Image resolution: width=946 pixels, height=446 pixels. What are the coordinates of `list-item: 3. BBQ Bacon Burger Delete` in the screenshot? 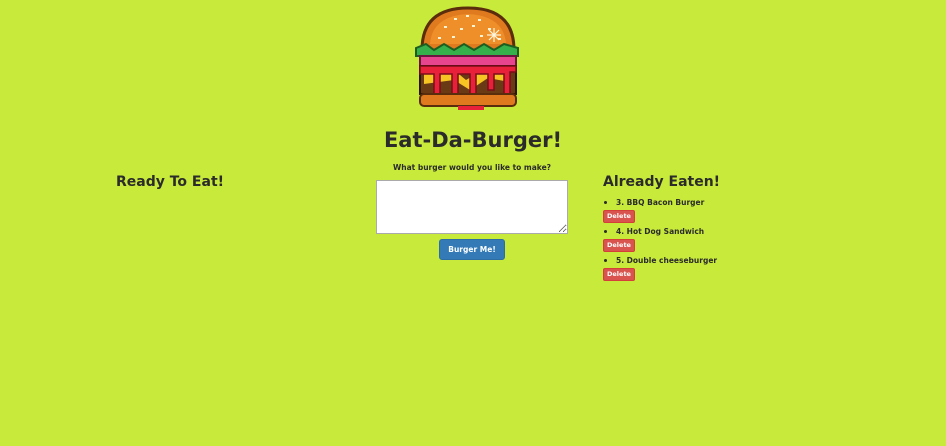 It's located at (661, 209).